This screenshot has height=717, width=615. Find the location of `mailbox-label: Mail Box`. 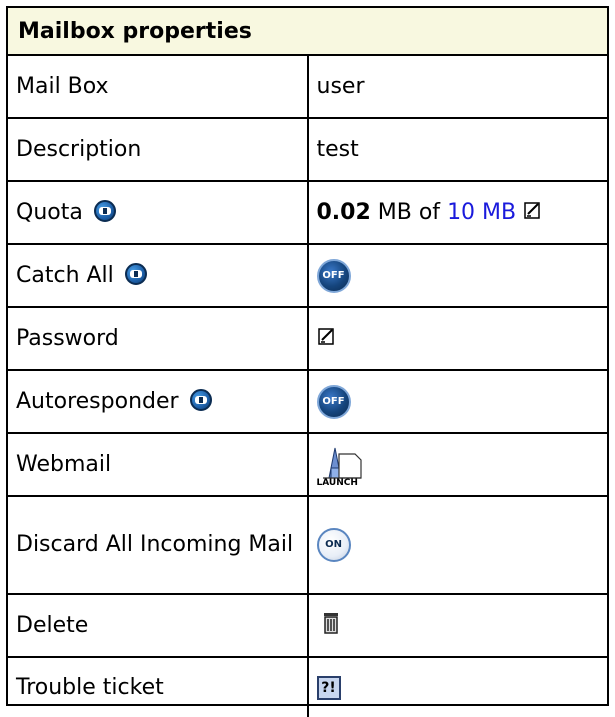

mailbox-label: Mail Box is located at coordinates (158, 86).